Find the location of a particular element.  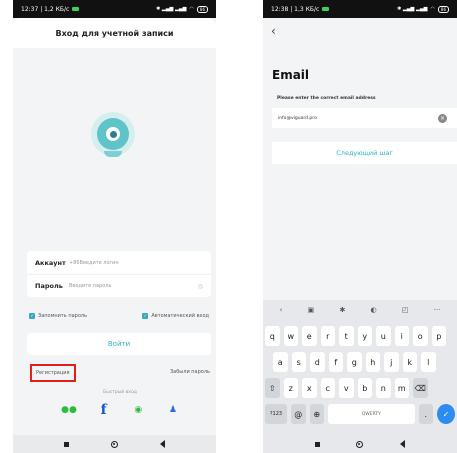

auto-login-checkbox: ✓ Автоматический вход is located at coordinates (175, 316).